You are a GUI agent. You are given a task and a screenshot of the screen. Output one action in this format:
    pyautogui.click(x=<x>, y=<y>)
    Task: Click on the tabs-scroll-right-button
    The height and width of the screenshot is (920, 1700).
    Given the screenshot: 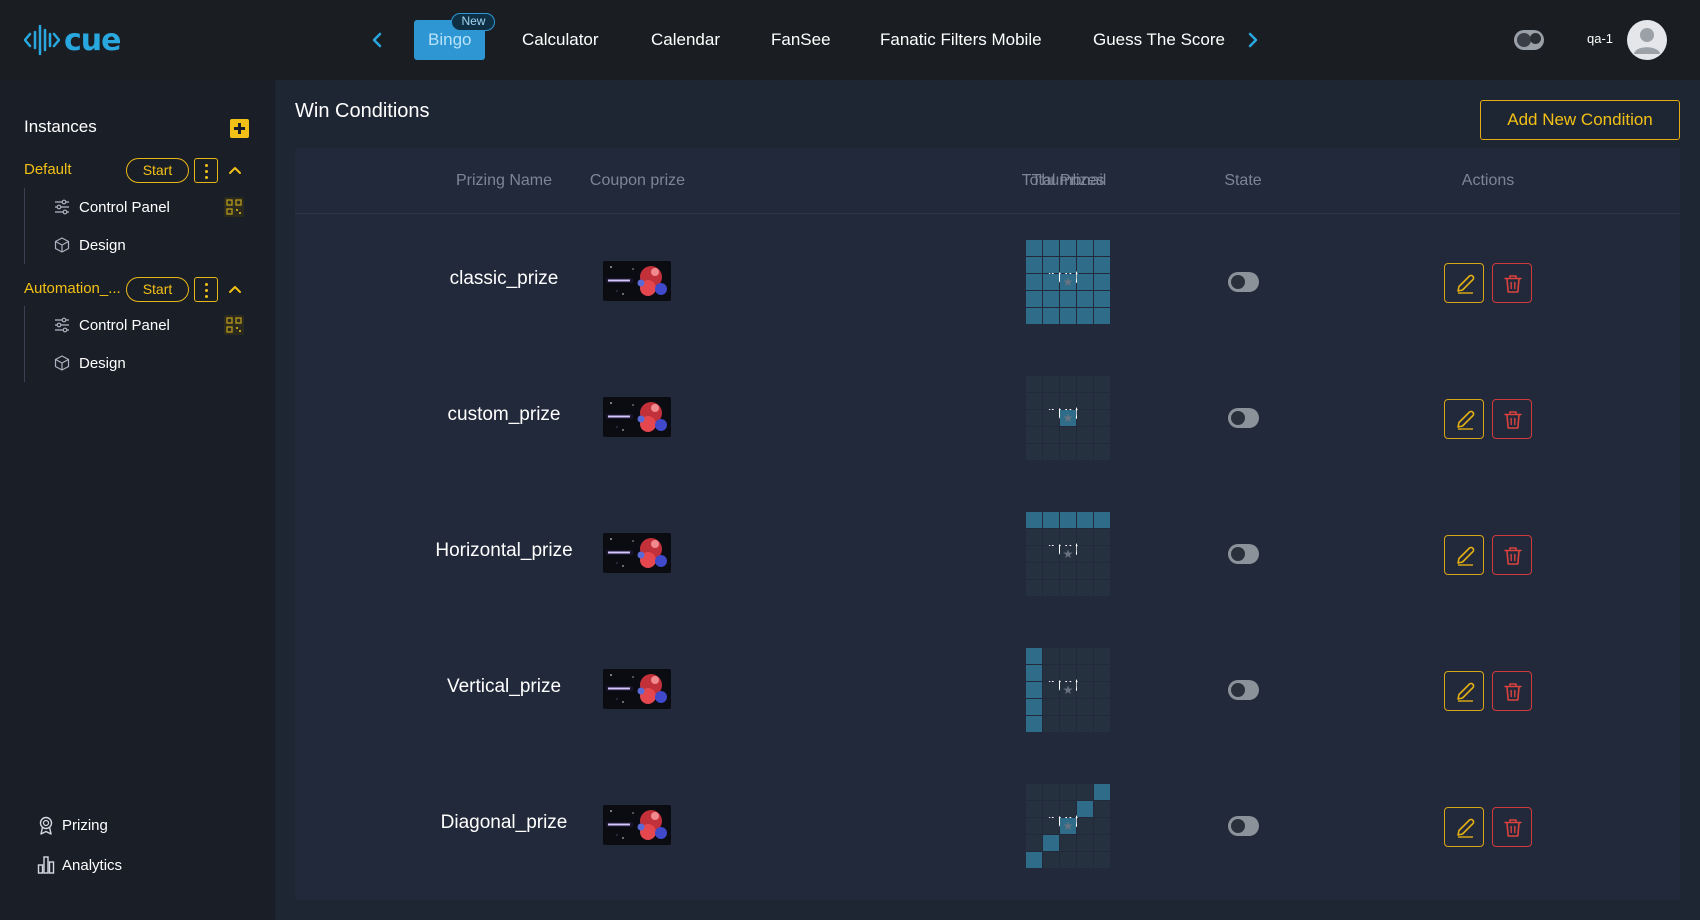 What is the action you would take?
    pyautogui.click(x=1253, y=40)
    